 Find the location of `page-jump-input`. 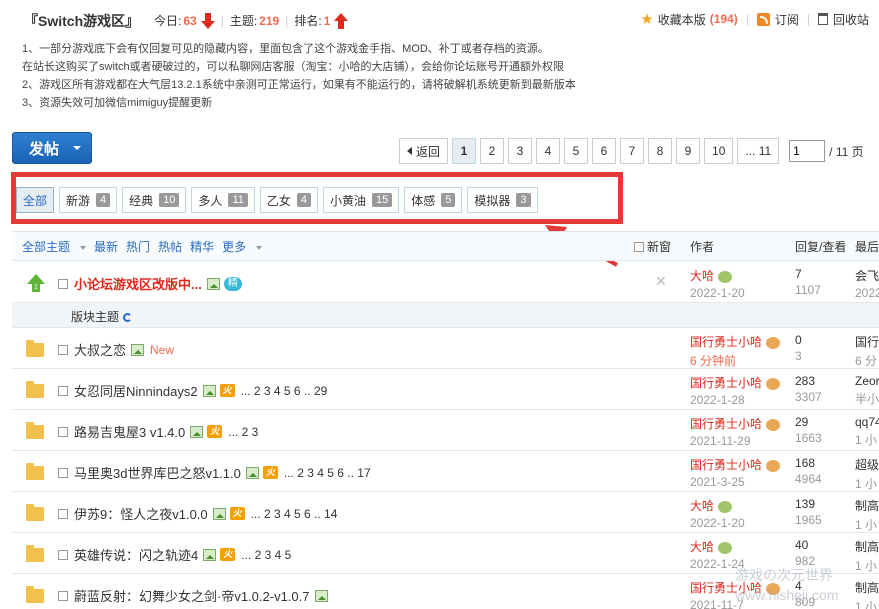

page-jump-input is located at coordinates (807, 151).